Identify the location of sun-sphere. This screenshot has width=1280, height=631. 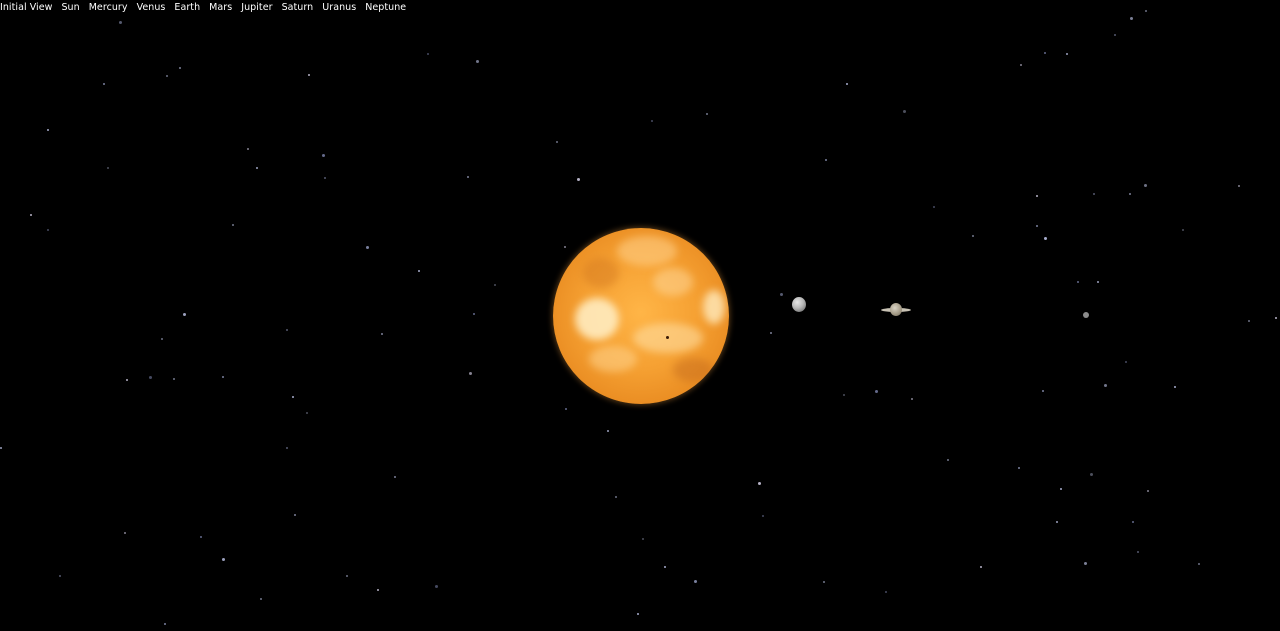
(641, 316).